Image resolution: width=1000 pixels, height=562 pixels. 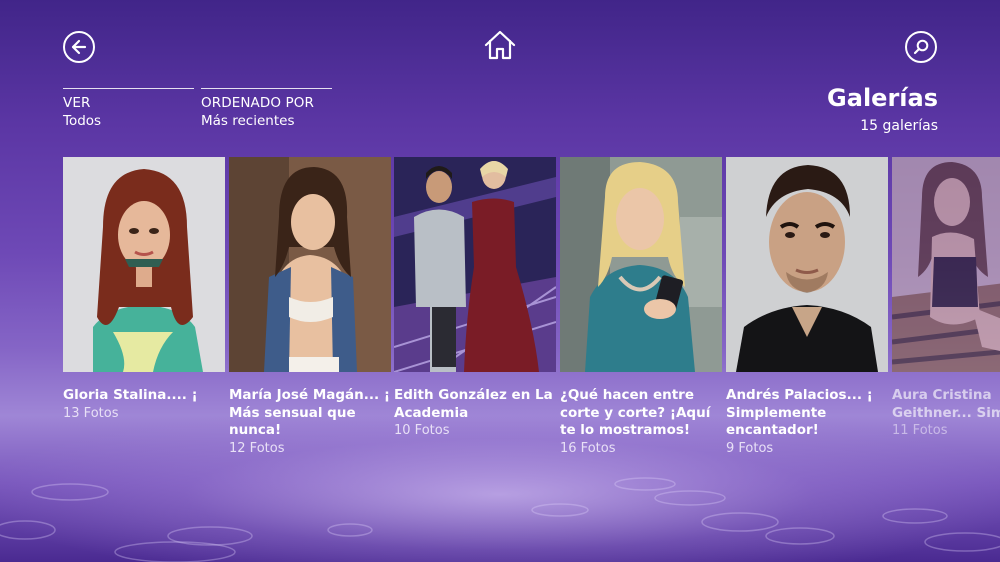 I want to click on sort-filter-value: Más recientes, so click(x=248, y=121).